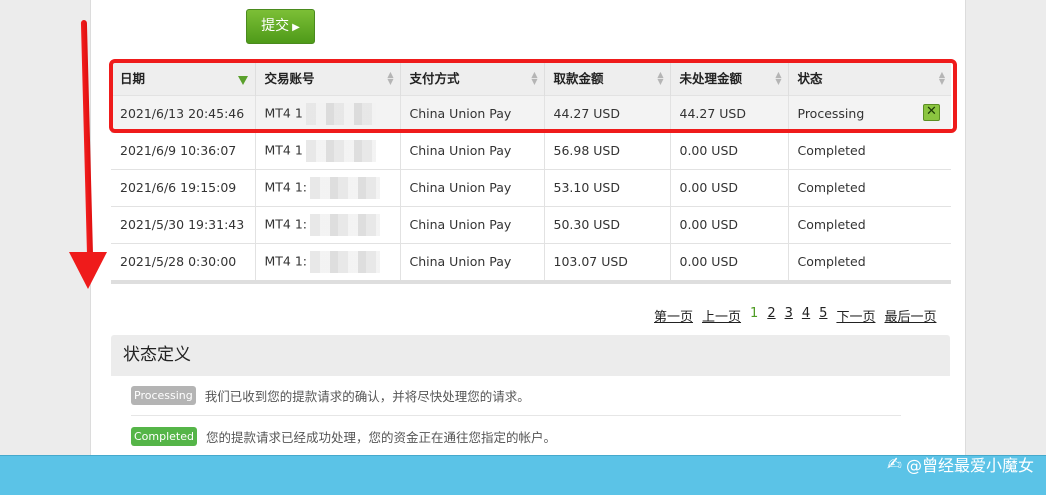 This screenshot has width=1046, height=495. Describe the element at coordinates (969, 465) in the screenshot. I see `watermark-text: @曾经最爱小魔女` at that location.